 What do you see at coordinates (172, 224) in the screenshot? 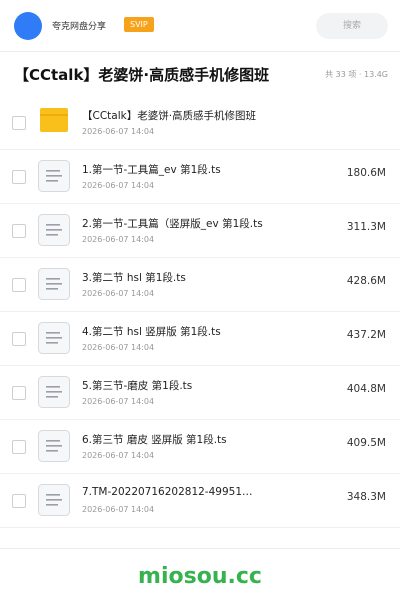
I see `file-name: 2.第一节-工具篇（竖屏版_ev 第1段.ts` at bounding box center [172, 224].